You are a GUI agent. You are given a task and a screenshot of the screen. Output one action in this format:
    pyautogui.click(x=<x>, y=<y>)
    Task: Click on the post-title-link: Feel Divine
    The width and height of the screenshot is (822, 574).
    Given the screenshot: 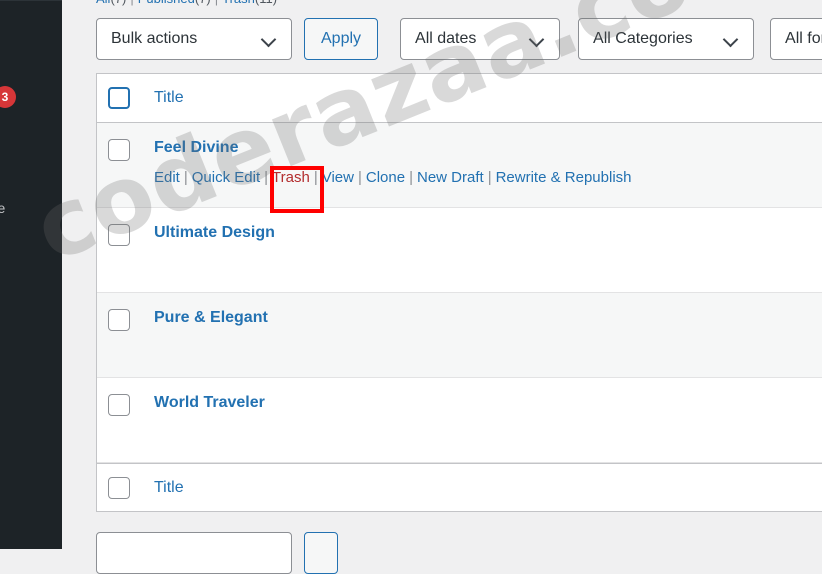 What is the action you would take?
    pyautogui.click(x=393, y=148)
    